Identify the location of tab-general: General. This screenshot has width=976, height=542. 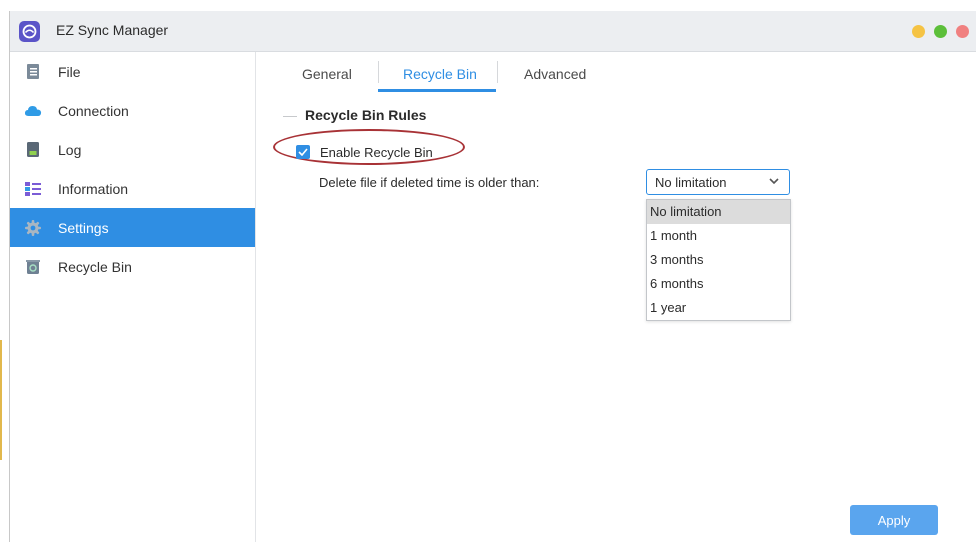
(327, 74).